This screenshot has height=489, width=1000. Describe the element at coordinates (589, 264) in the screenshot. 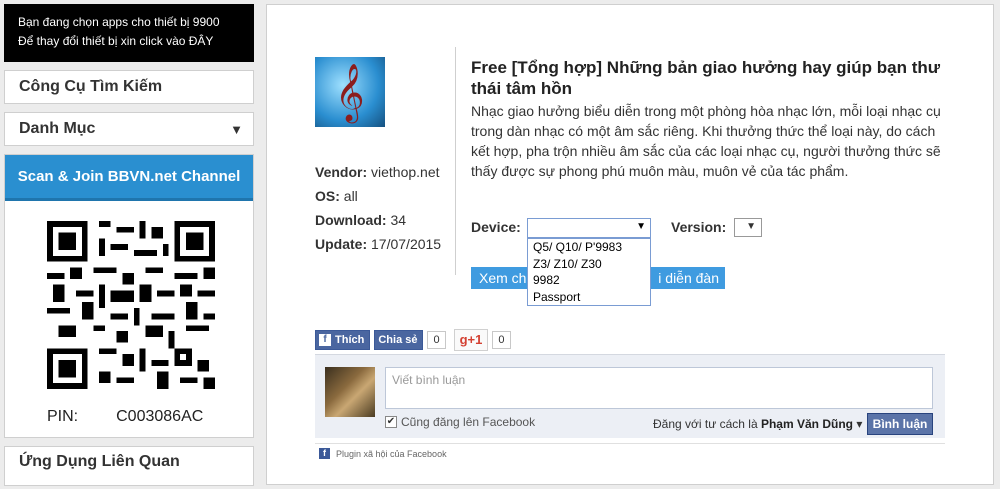

I see `device-option: Z3/ Z10/ Z30` at that location.